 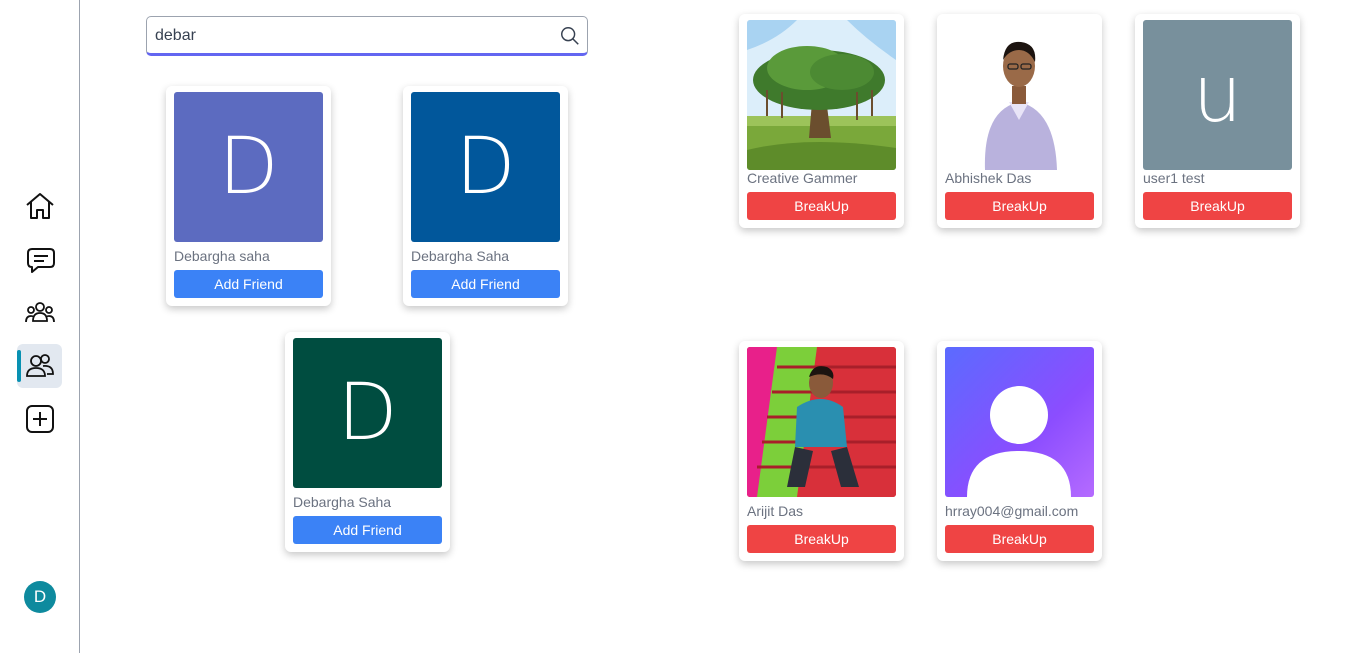 What do you see at coordinates (1174, 178) in the screenshot?
I see `friend-name: user1 test` at bounding box center [1174, 178].